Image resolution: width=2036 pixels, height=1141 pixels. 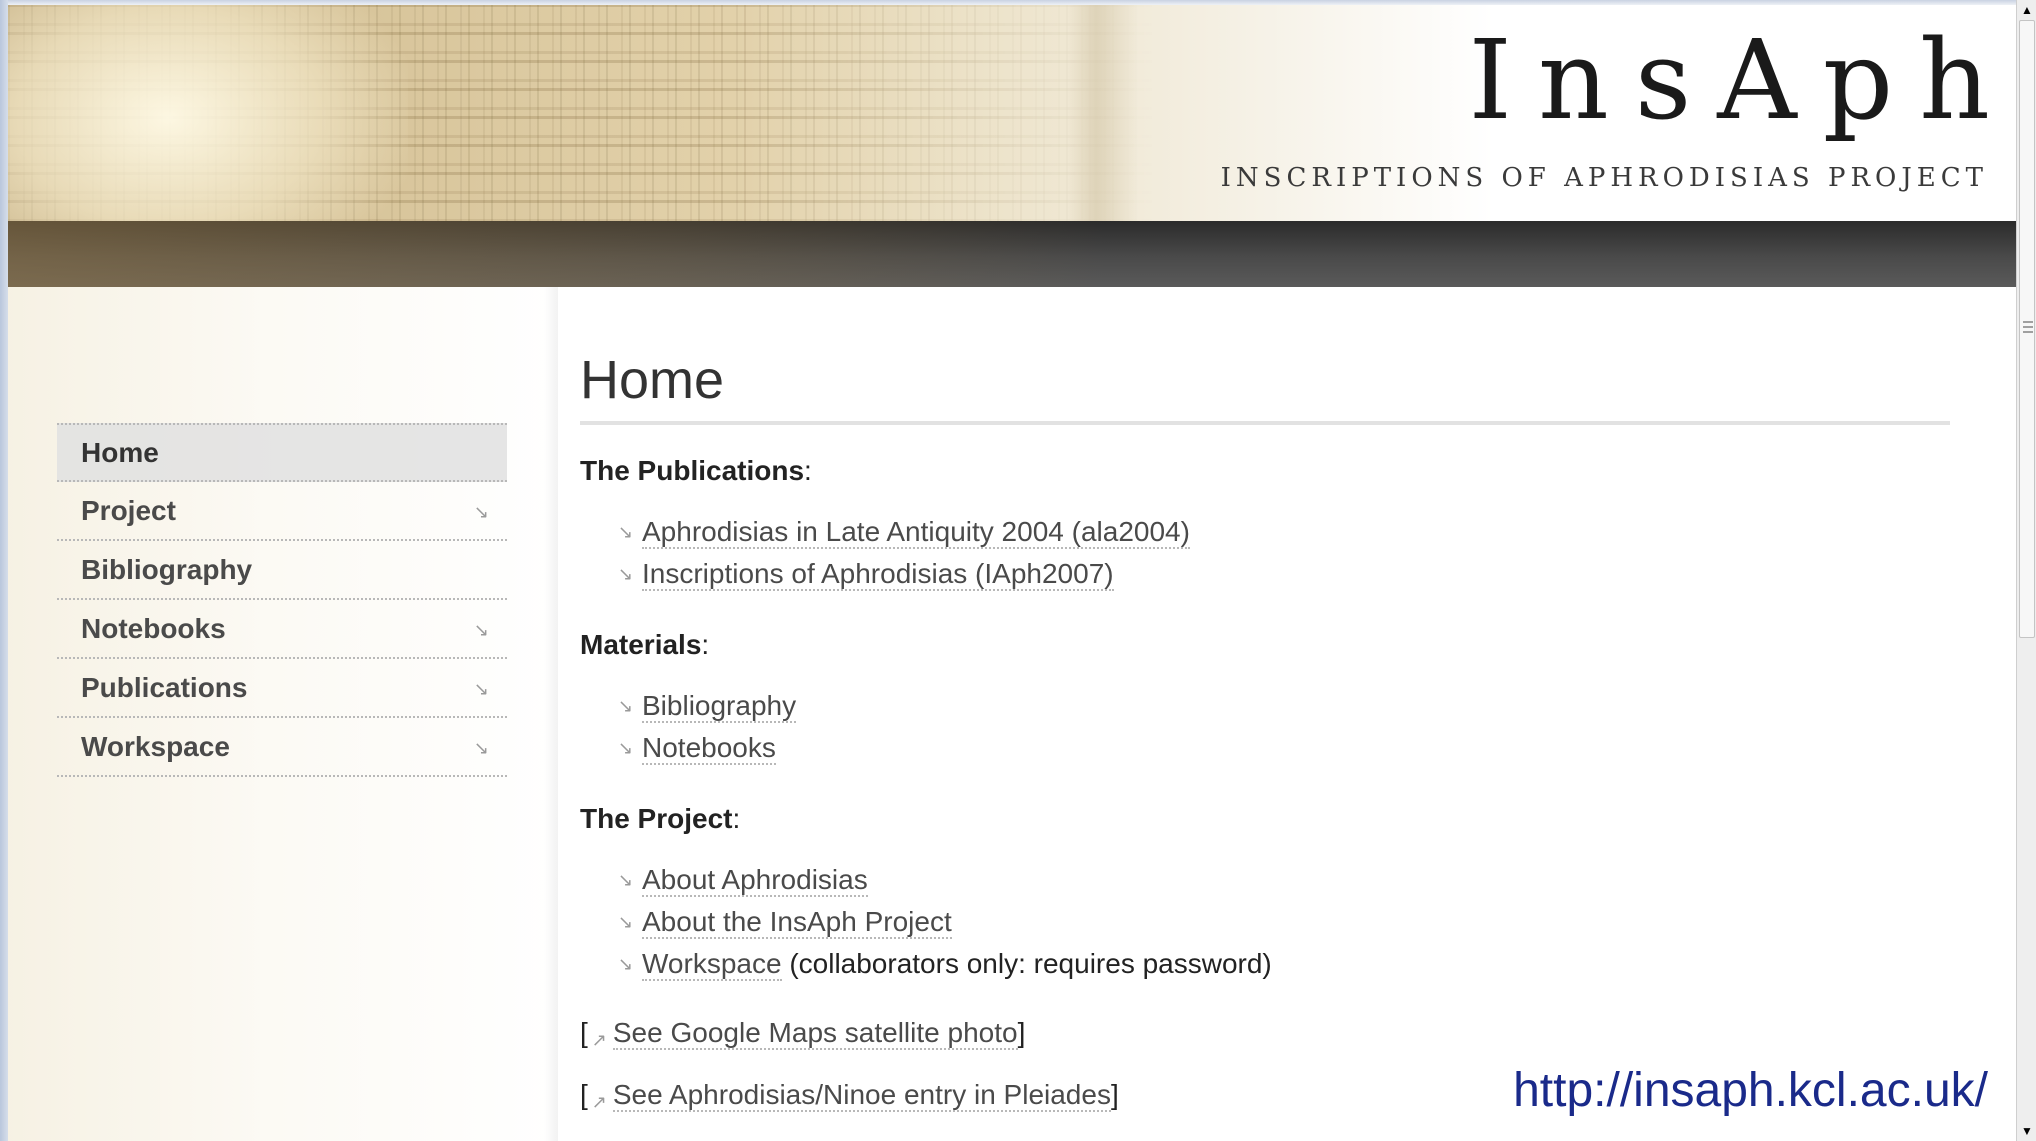 What do you see at coordinates (861, 1095) in the screenshot?
I see `link-pleiades: See Aphrodisias/Ninoe entry in Pleiades` at bounding box center [861, 1095].